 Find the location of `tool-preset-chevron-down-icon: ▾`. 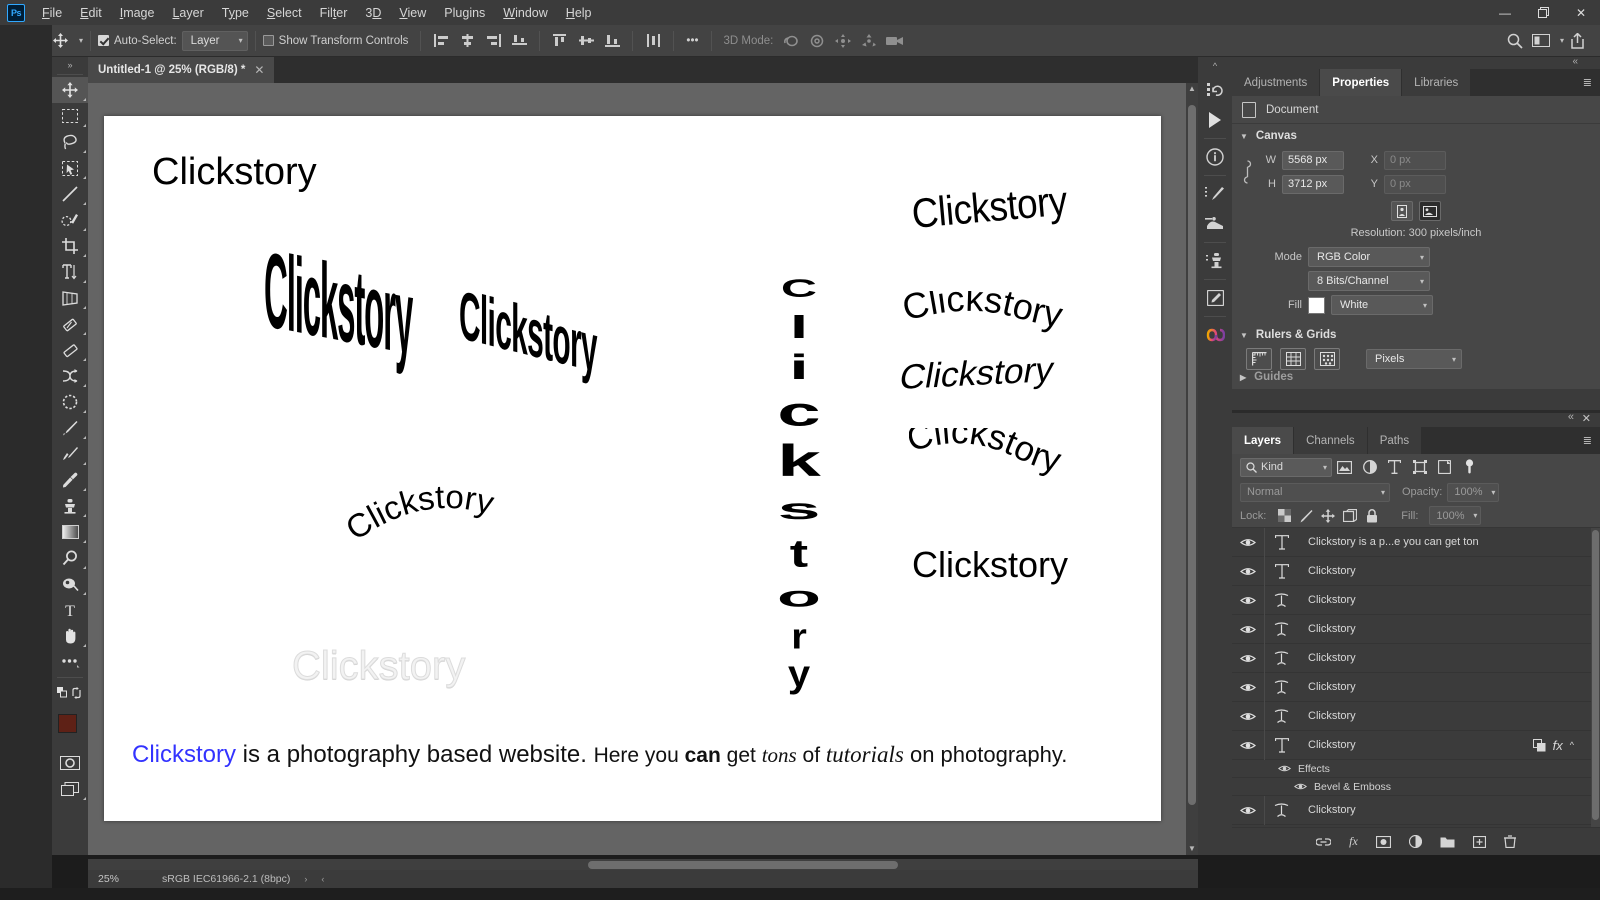

tool-preset-chevron-down-icon: ▾ is located at coordinates (81, 40).